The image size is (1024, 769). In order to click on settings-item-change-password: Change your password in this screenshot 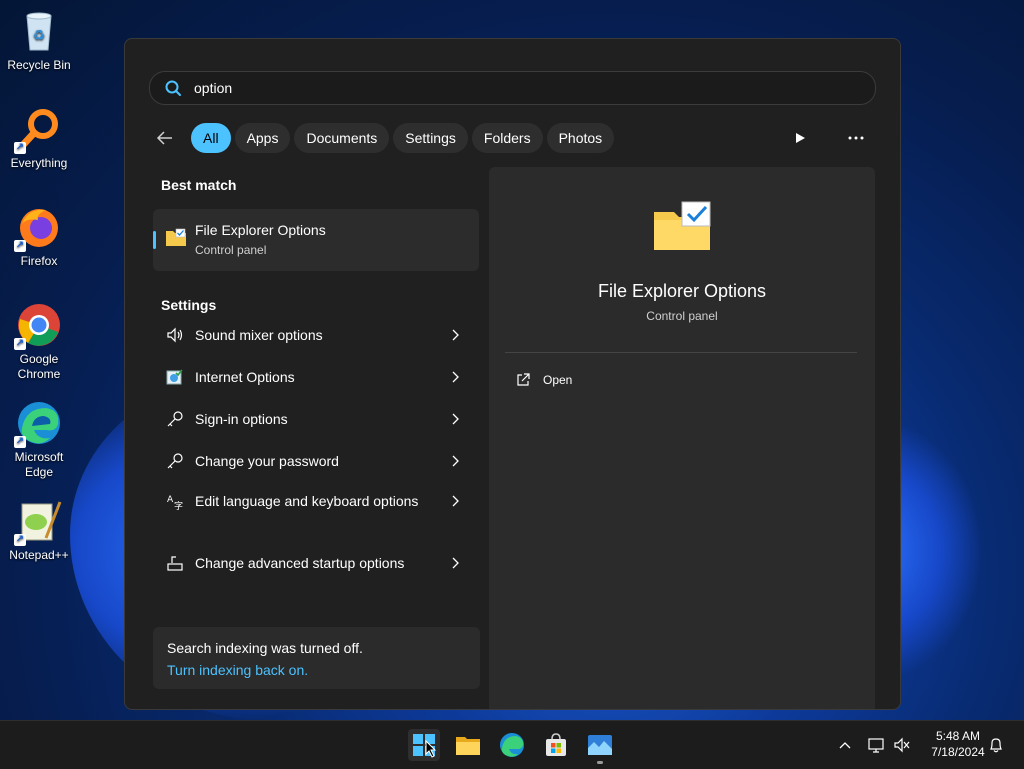, I will do `click(316, 461)`.